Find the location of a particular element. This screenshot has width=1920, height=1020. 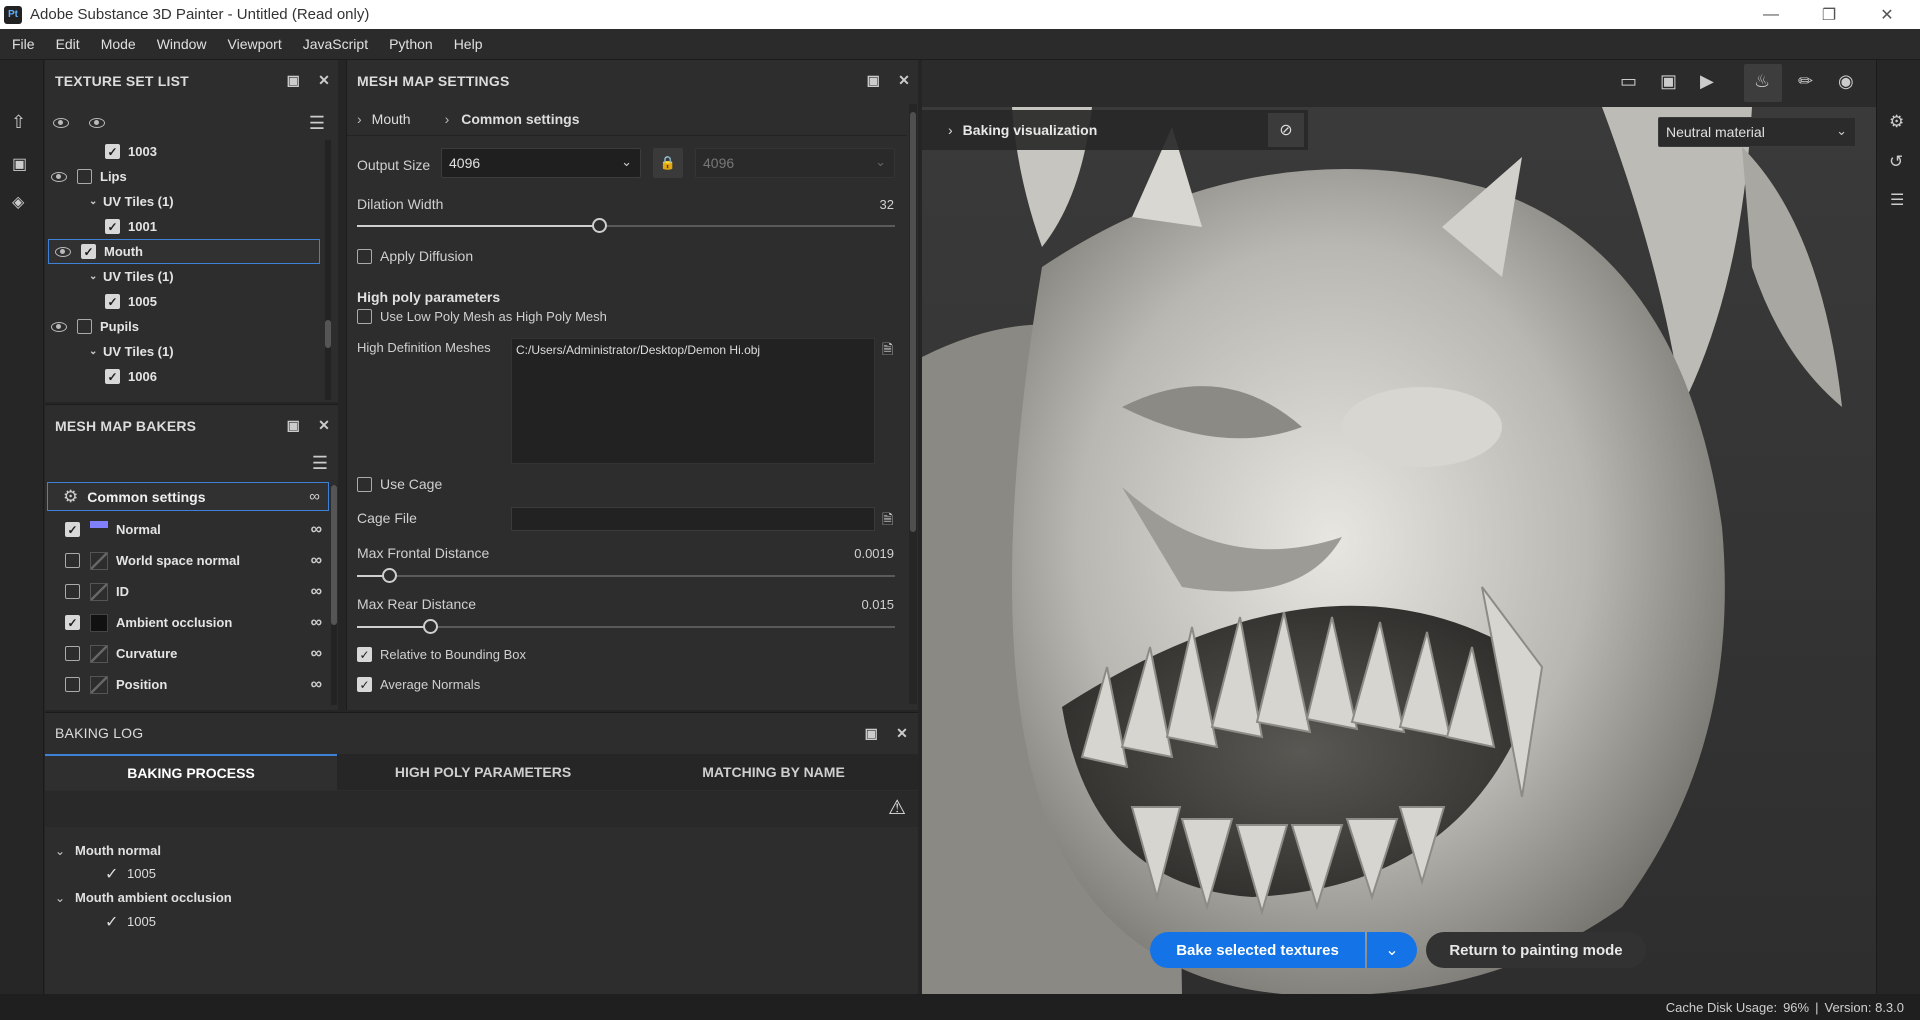

max-frontal-slider is located at coordinates (626, 575).